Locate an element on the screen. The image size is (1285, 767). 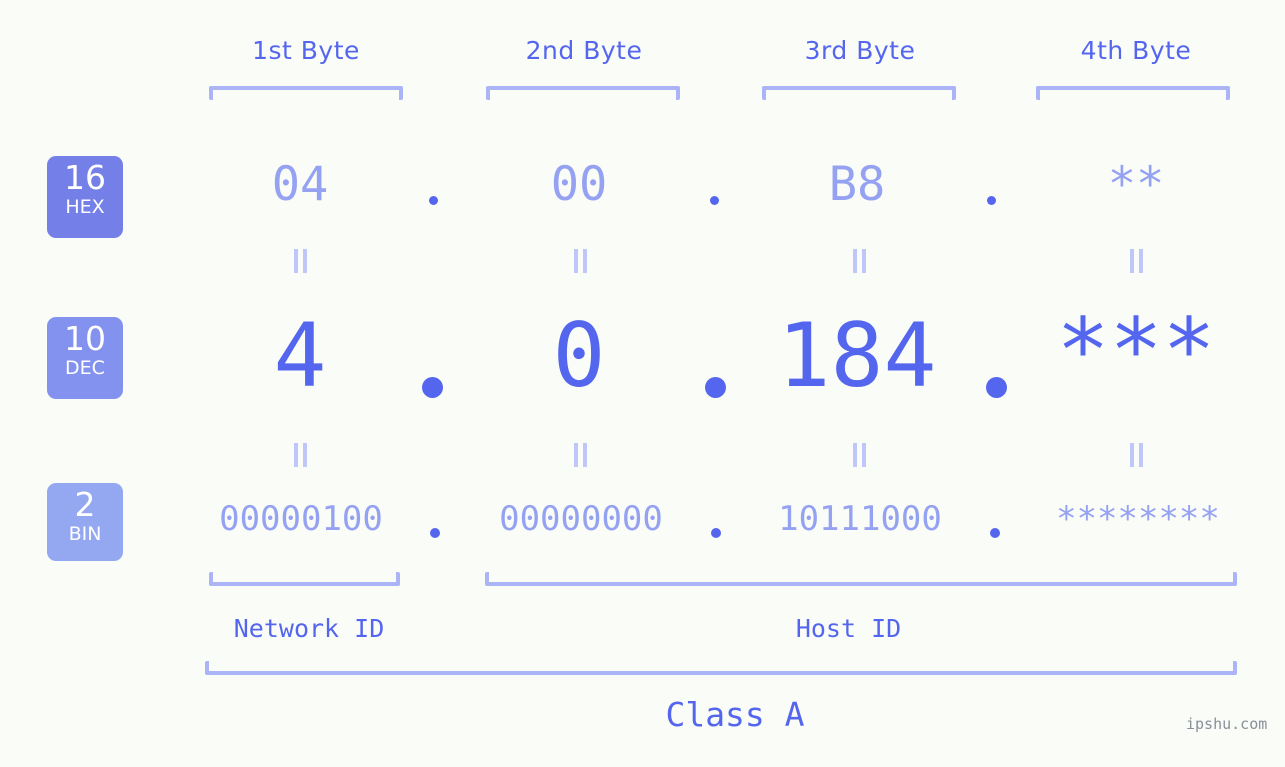
network-id-bracket is located at coordinates (304, 579).